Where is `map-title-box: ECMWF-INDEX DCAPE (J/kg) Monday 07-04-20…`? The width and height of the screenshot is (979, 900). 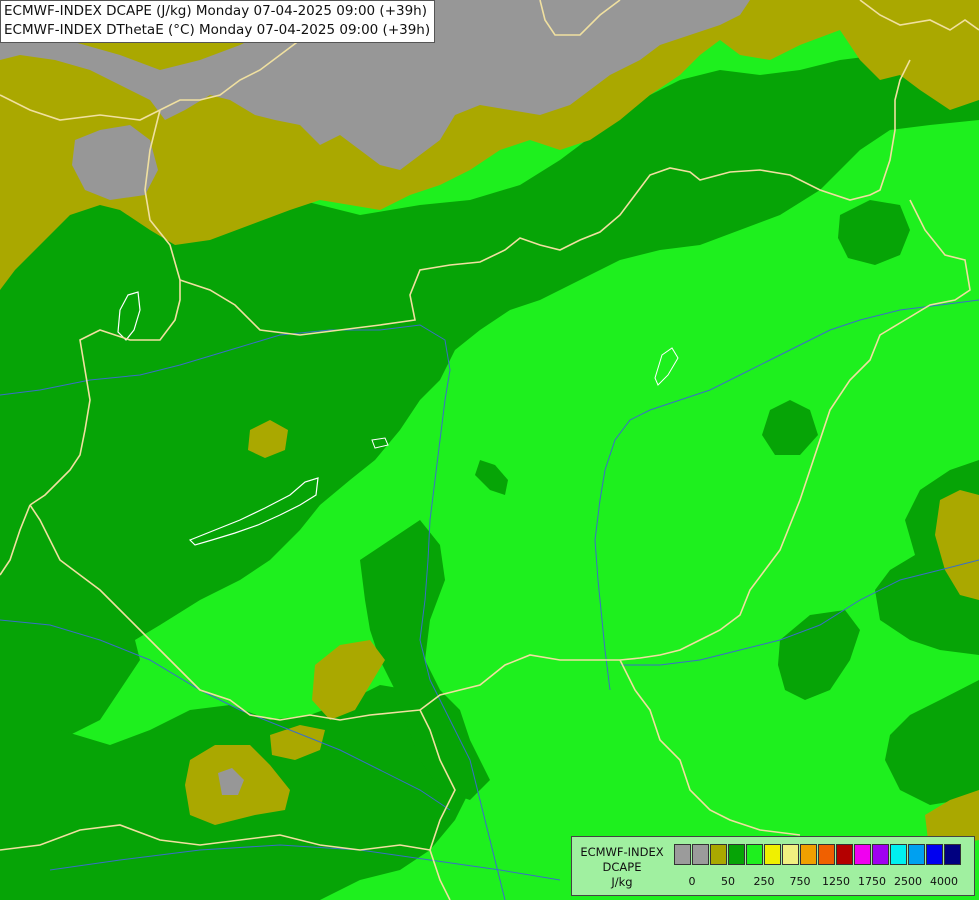 map-title-box: ECMWF-INDEX DCAPE (J/kg) Monday 07-04-20… is located at coordinates (218, 21).